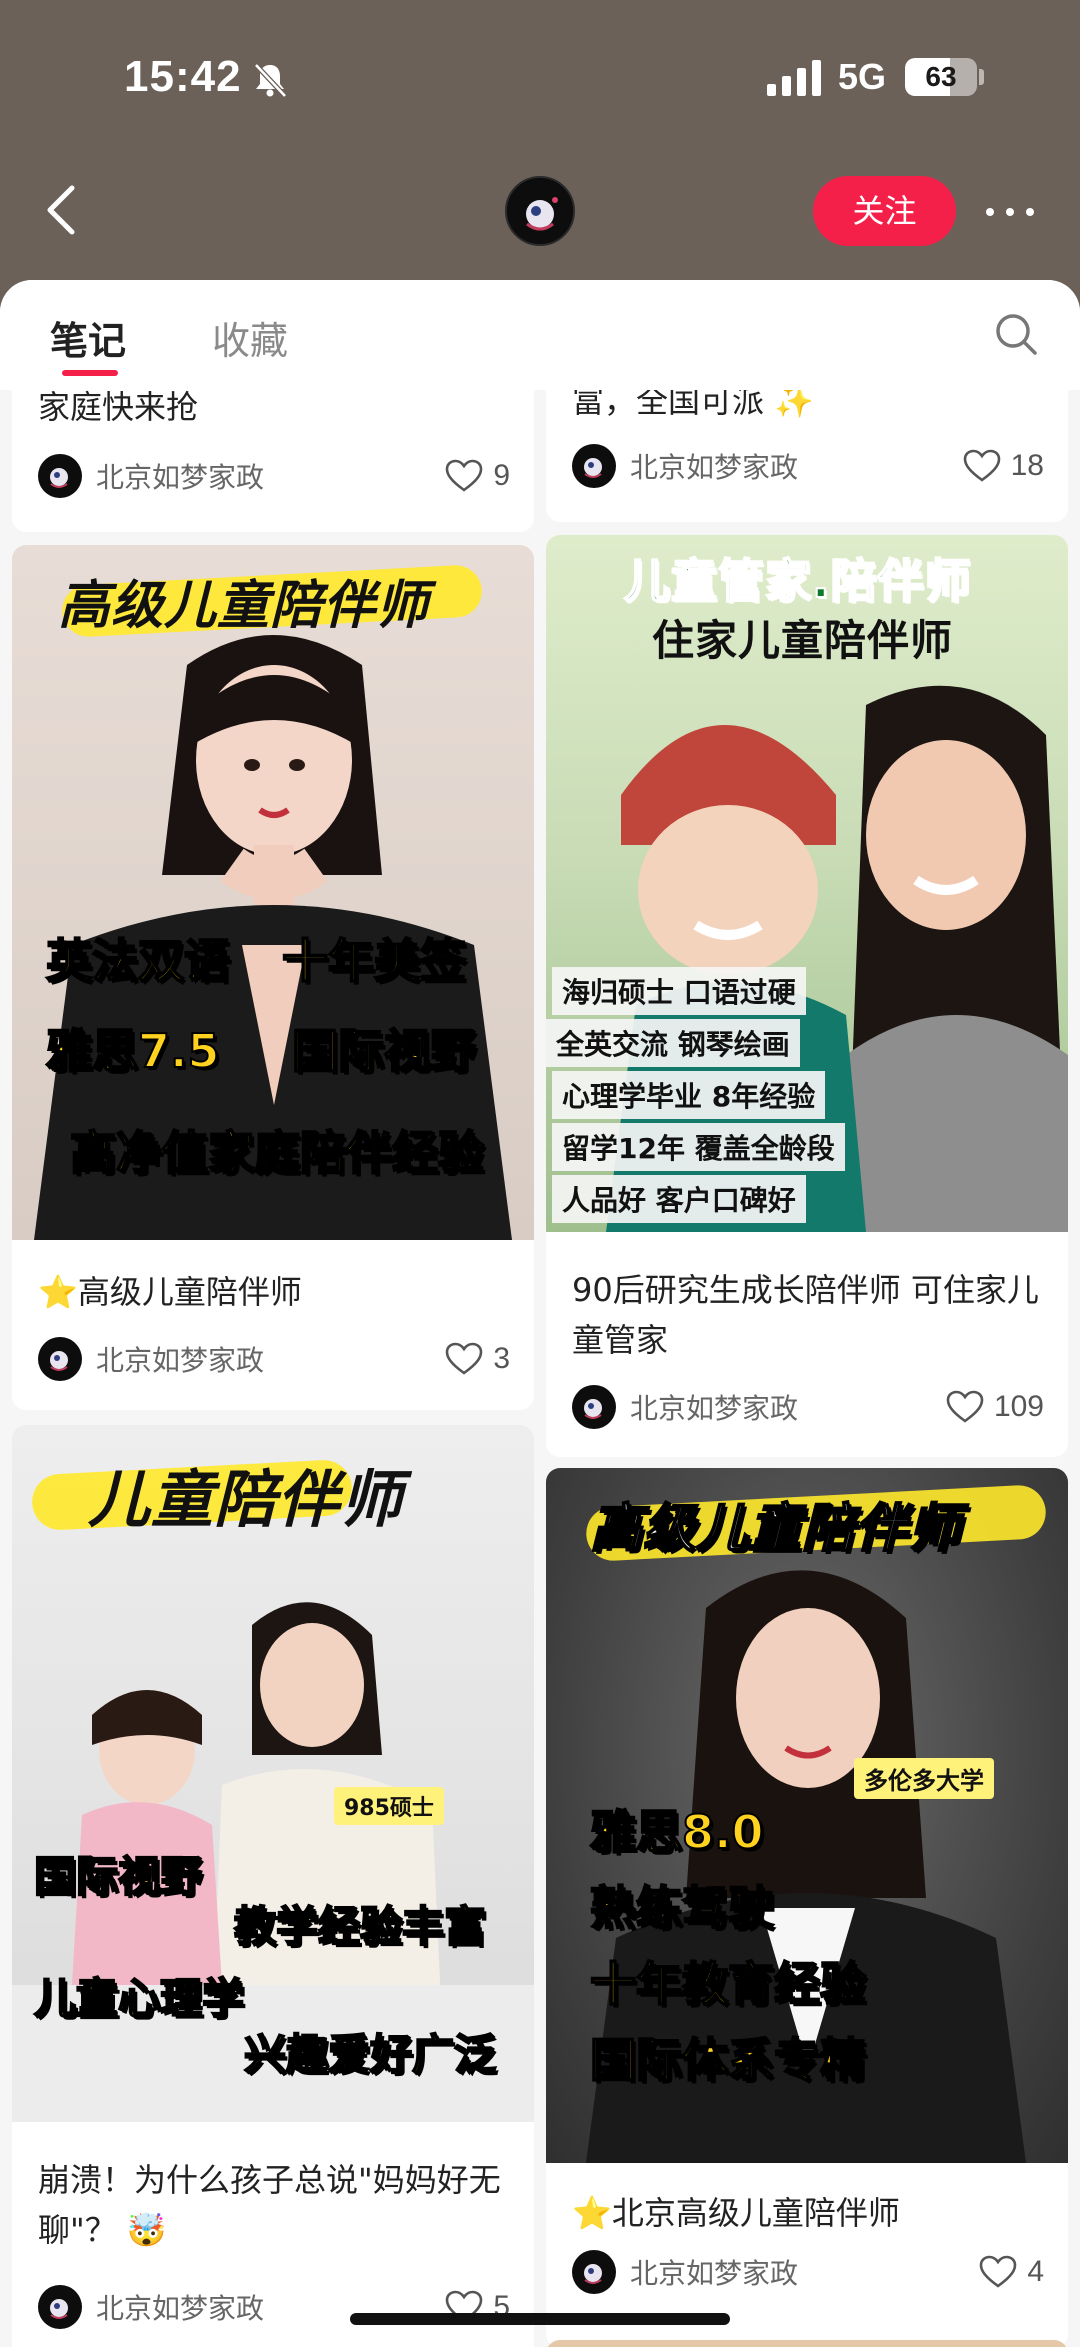 The image size is (1080, 2347). Describe the element at coordinates (273, 461) in the screenshot. I see `note-card: 家庭快来抢 北京如梦家政 9` at that location.